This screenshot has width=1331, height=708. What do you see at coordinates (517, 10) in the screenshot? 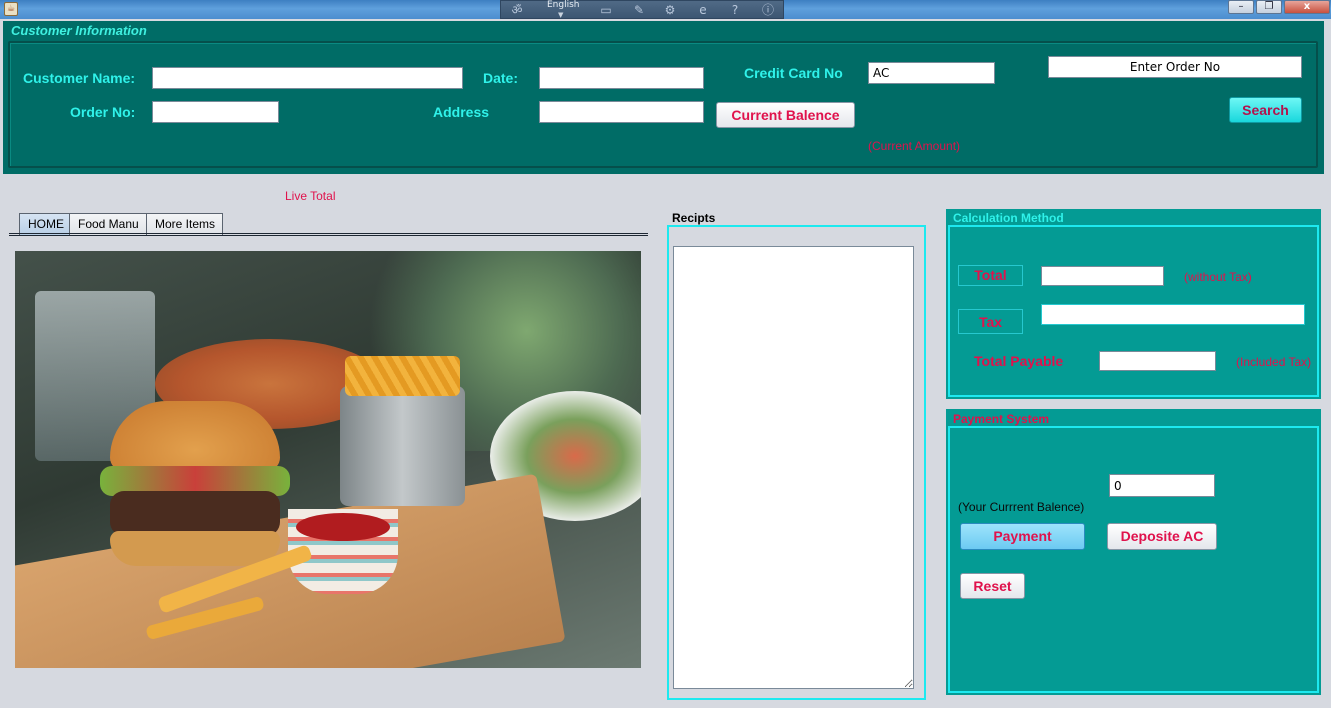
I see `ime-input-icon: ॐ` at bounding box center [517, 10].